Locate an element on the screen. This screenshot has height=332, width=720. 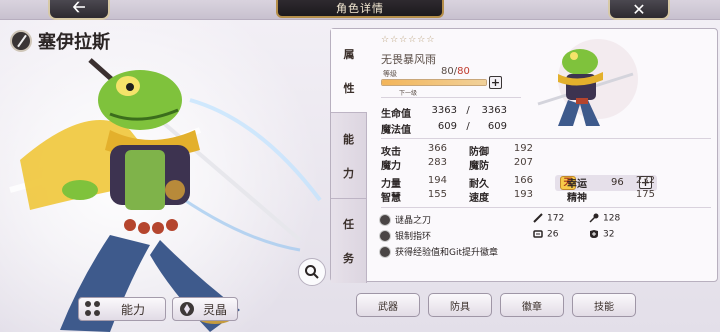
weapon-stat-1: 172 is located at coordinates (548, 218).